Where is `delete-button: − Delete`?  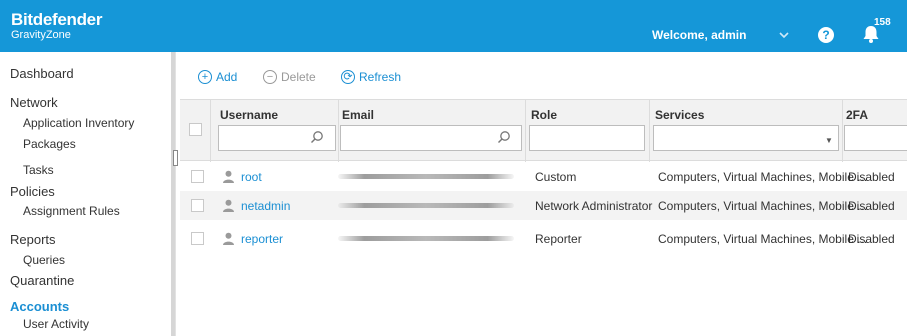 delete-button: − Delete is located at coordinates (289, 77).